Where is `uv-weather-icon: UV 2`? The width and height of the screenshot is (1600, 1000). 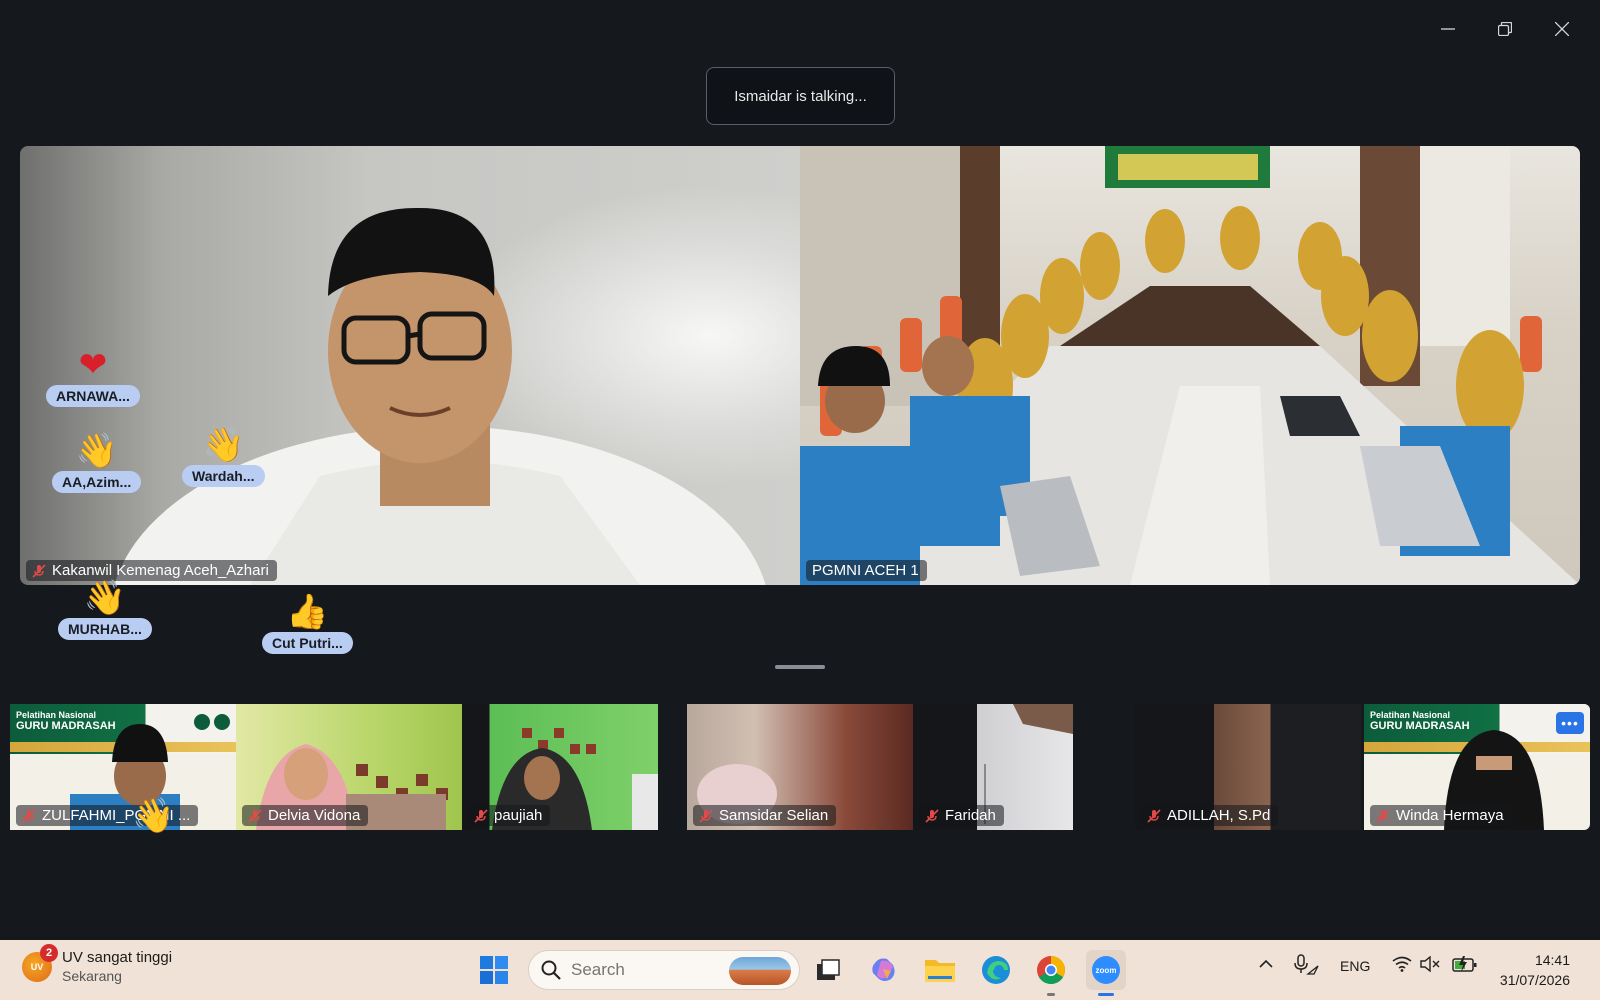 uv-weather-icon: UV 2 is located at coordinates (40, 962).